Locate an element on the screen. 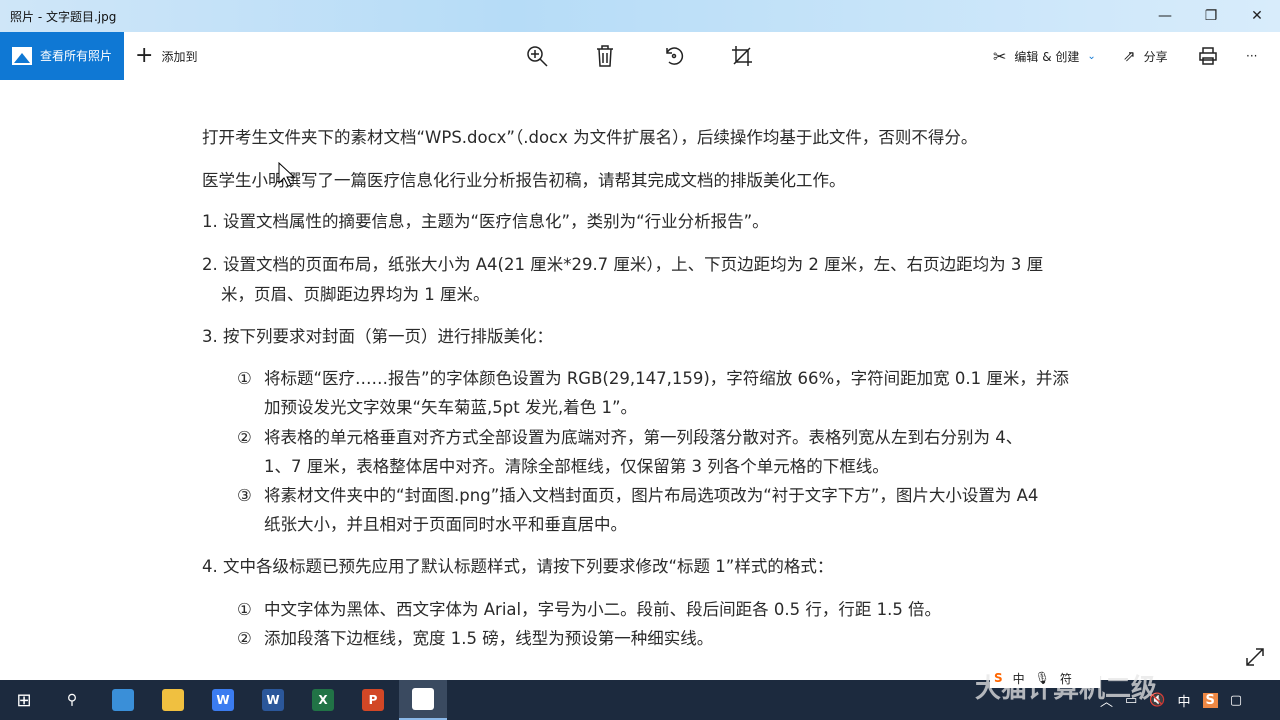 The height and width of the screenshot is (720, 1280). powerpoint-icon: P is located at coordinates (373, 700).